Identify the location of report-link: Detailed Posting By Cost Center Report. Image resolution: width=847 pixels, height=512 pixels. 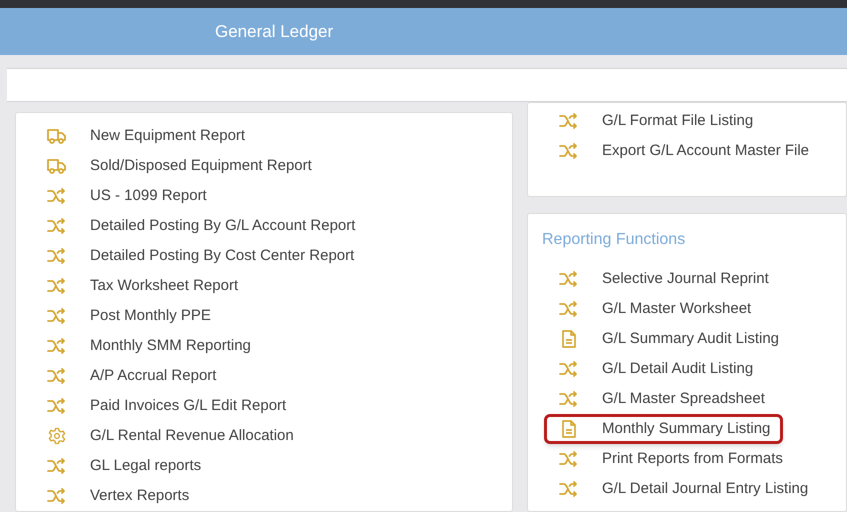
(200, 256).